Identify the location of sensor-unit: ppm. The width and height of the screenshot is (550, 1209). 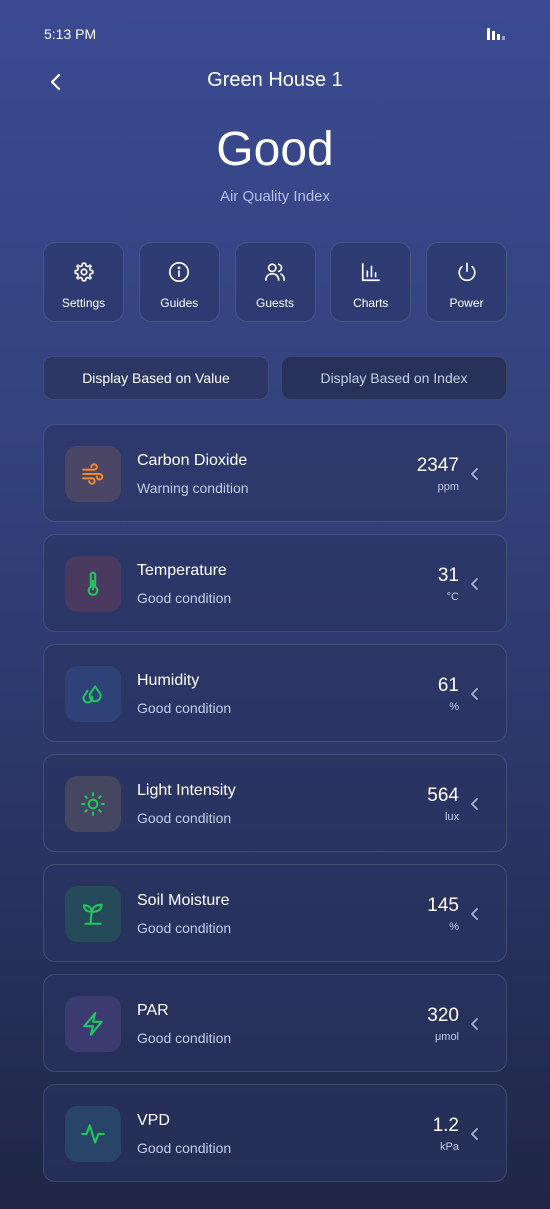
(448, 487).